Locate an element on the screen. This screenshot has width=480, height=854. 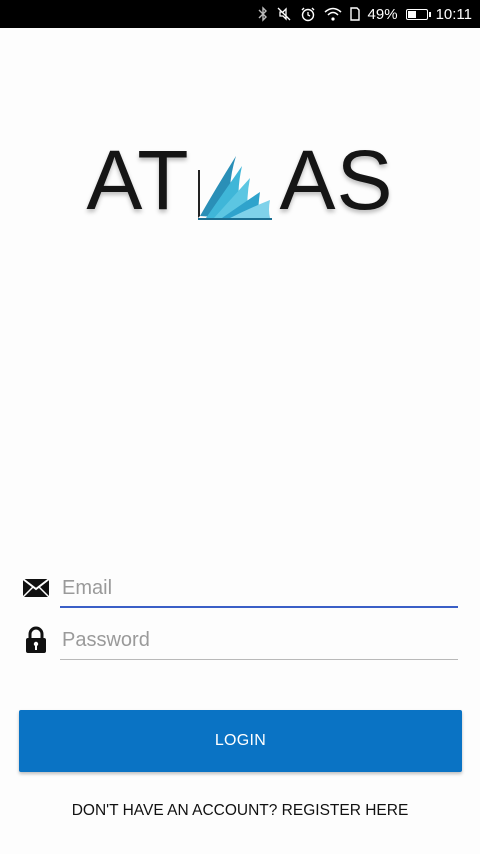
email-field is located at coordinates (240, 588).